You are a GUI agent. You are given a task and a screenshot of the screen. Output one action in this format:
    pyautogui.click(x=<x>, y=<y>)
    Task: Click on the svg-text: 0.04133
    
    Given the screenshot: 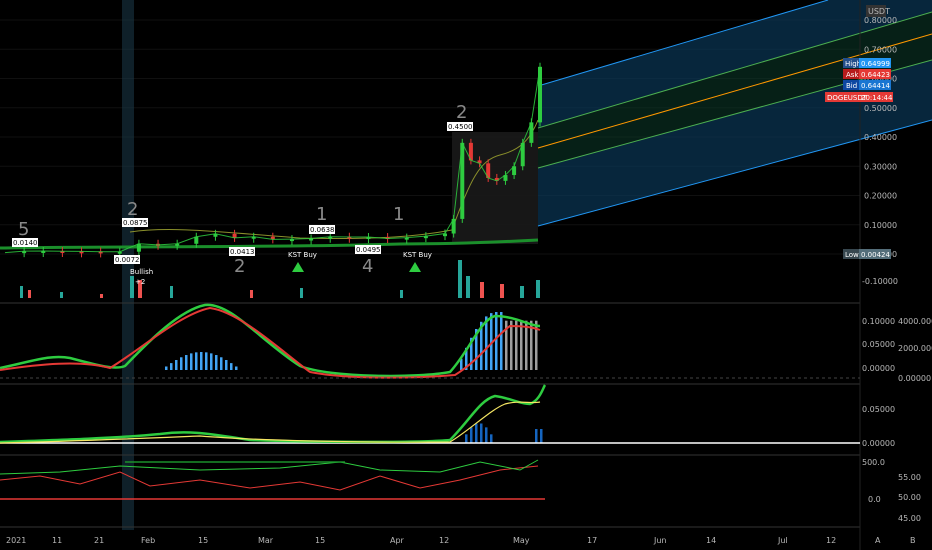 What is the action you would take?
    pyautogui.click(x=244, y=252)
    